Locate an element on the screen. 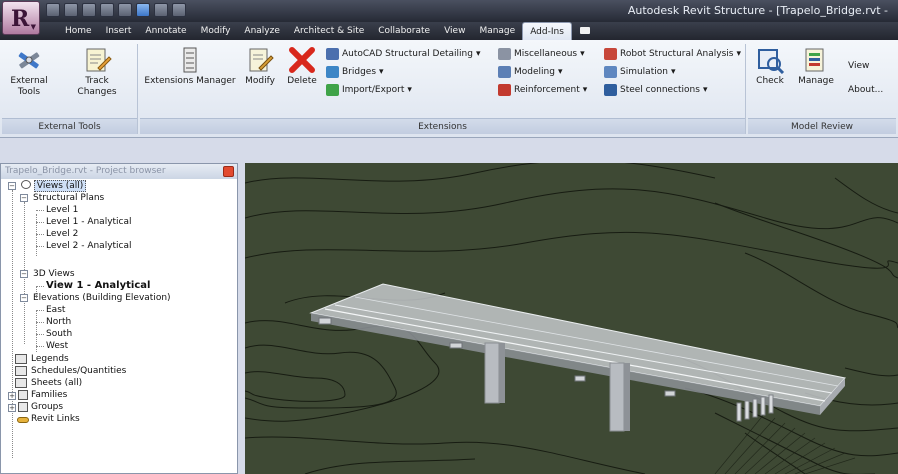 Image resolution: width=898 pixels, height=474 pixels. application-menu-button: R ▼ is located at coordinates (21, 18).